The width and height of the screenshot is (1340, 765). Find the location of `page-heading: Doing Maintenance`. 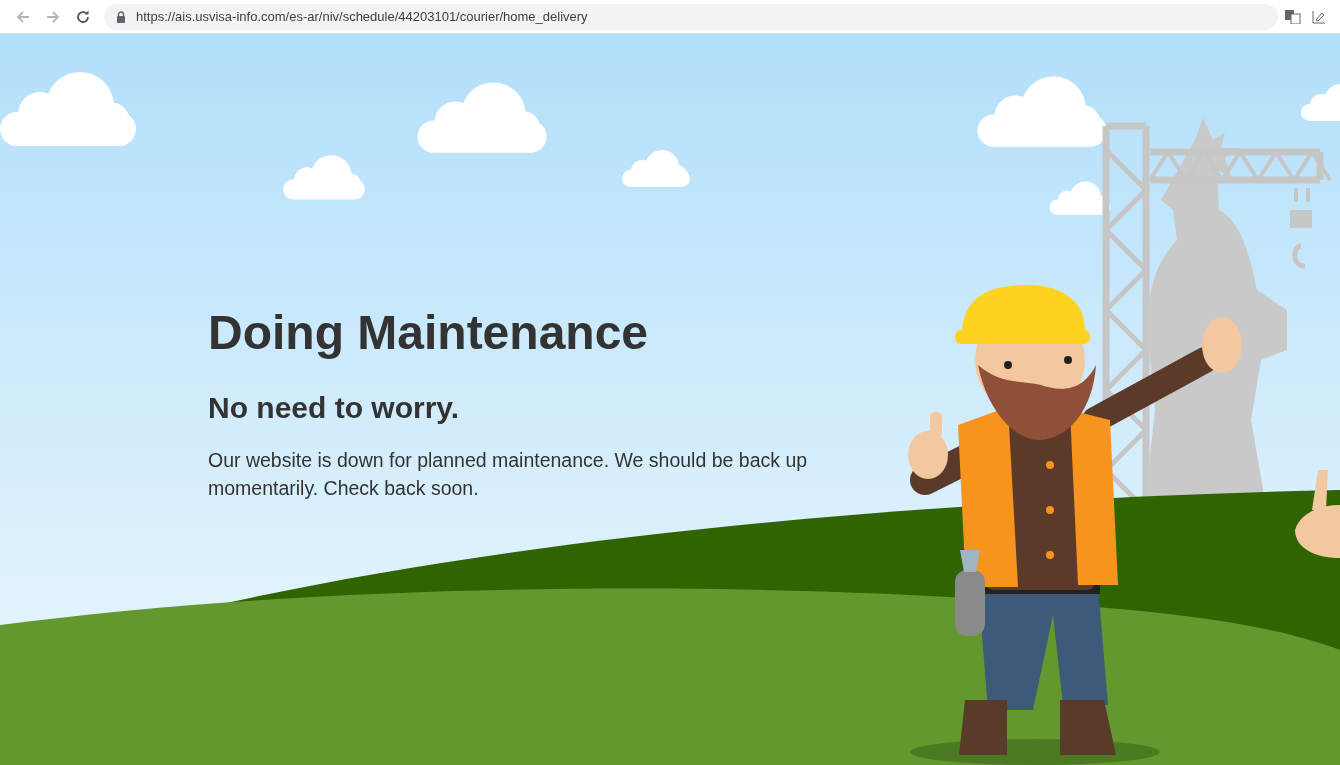

page-heading: Doing Maintenance is located at coordinates (429, 333).